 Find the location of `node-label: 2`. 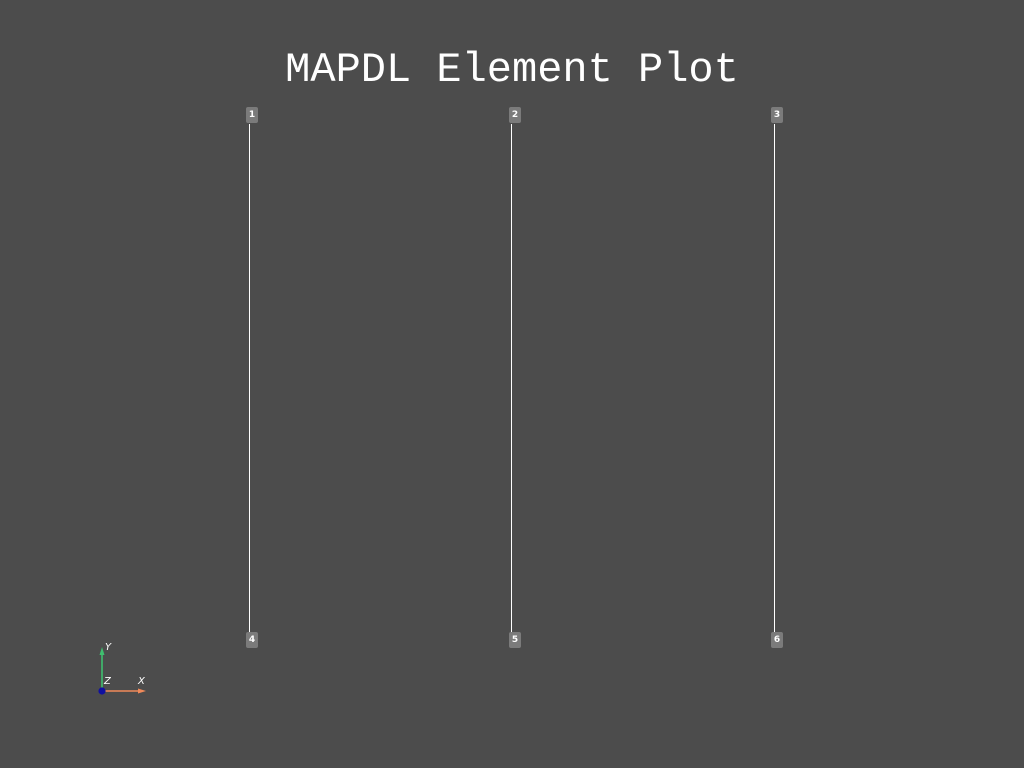

node-label: 2 is located at coordinates (515, 115).